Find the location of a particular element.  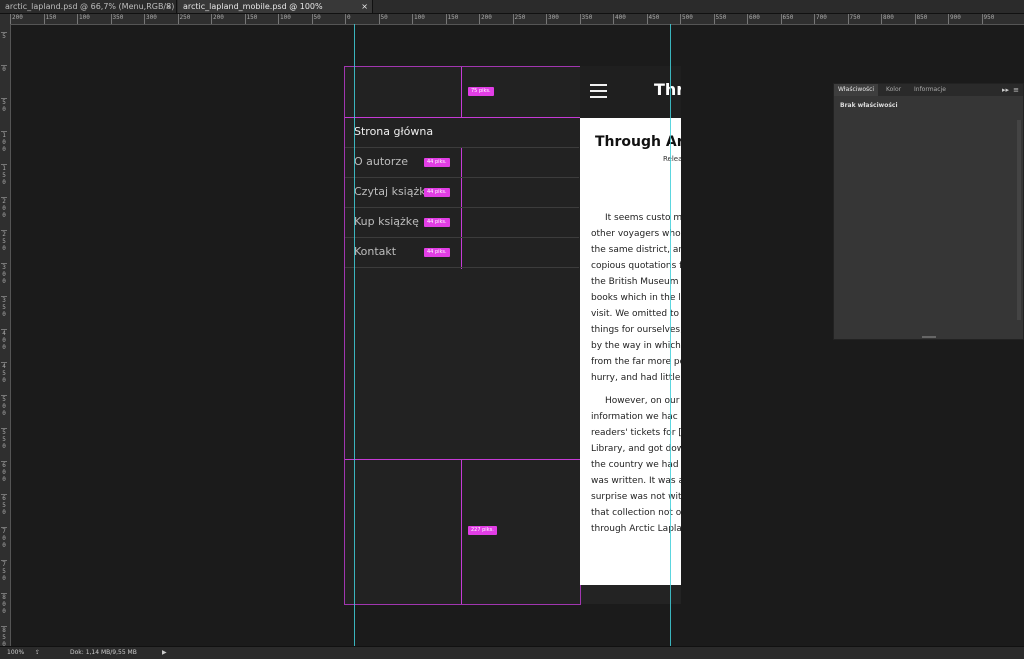

measure-badge: 75 piks. is located at coordinates (481, 91).